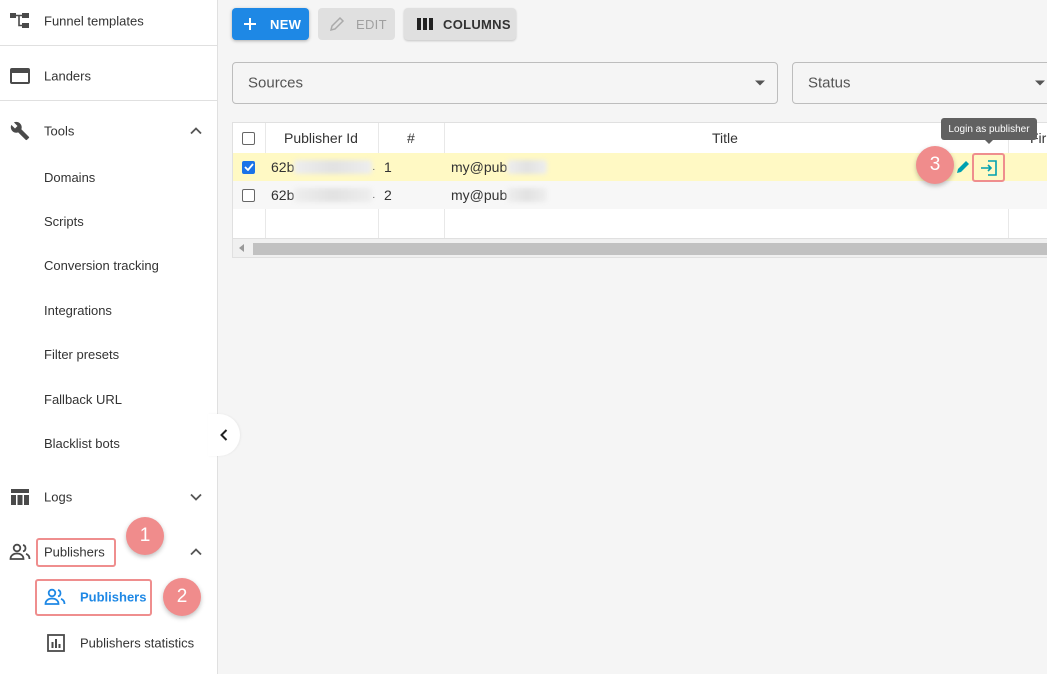 Image resolution: width=1047 pixels, height=674 pixels. I want to click on sidebar-item-funnel-templates: Funnel templates, so click(108, 21).